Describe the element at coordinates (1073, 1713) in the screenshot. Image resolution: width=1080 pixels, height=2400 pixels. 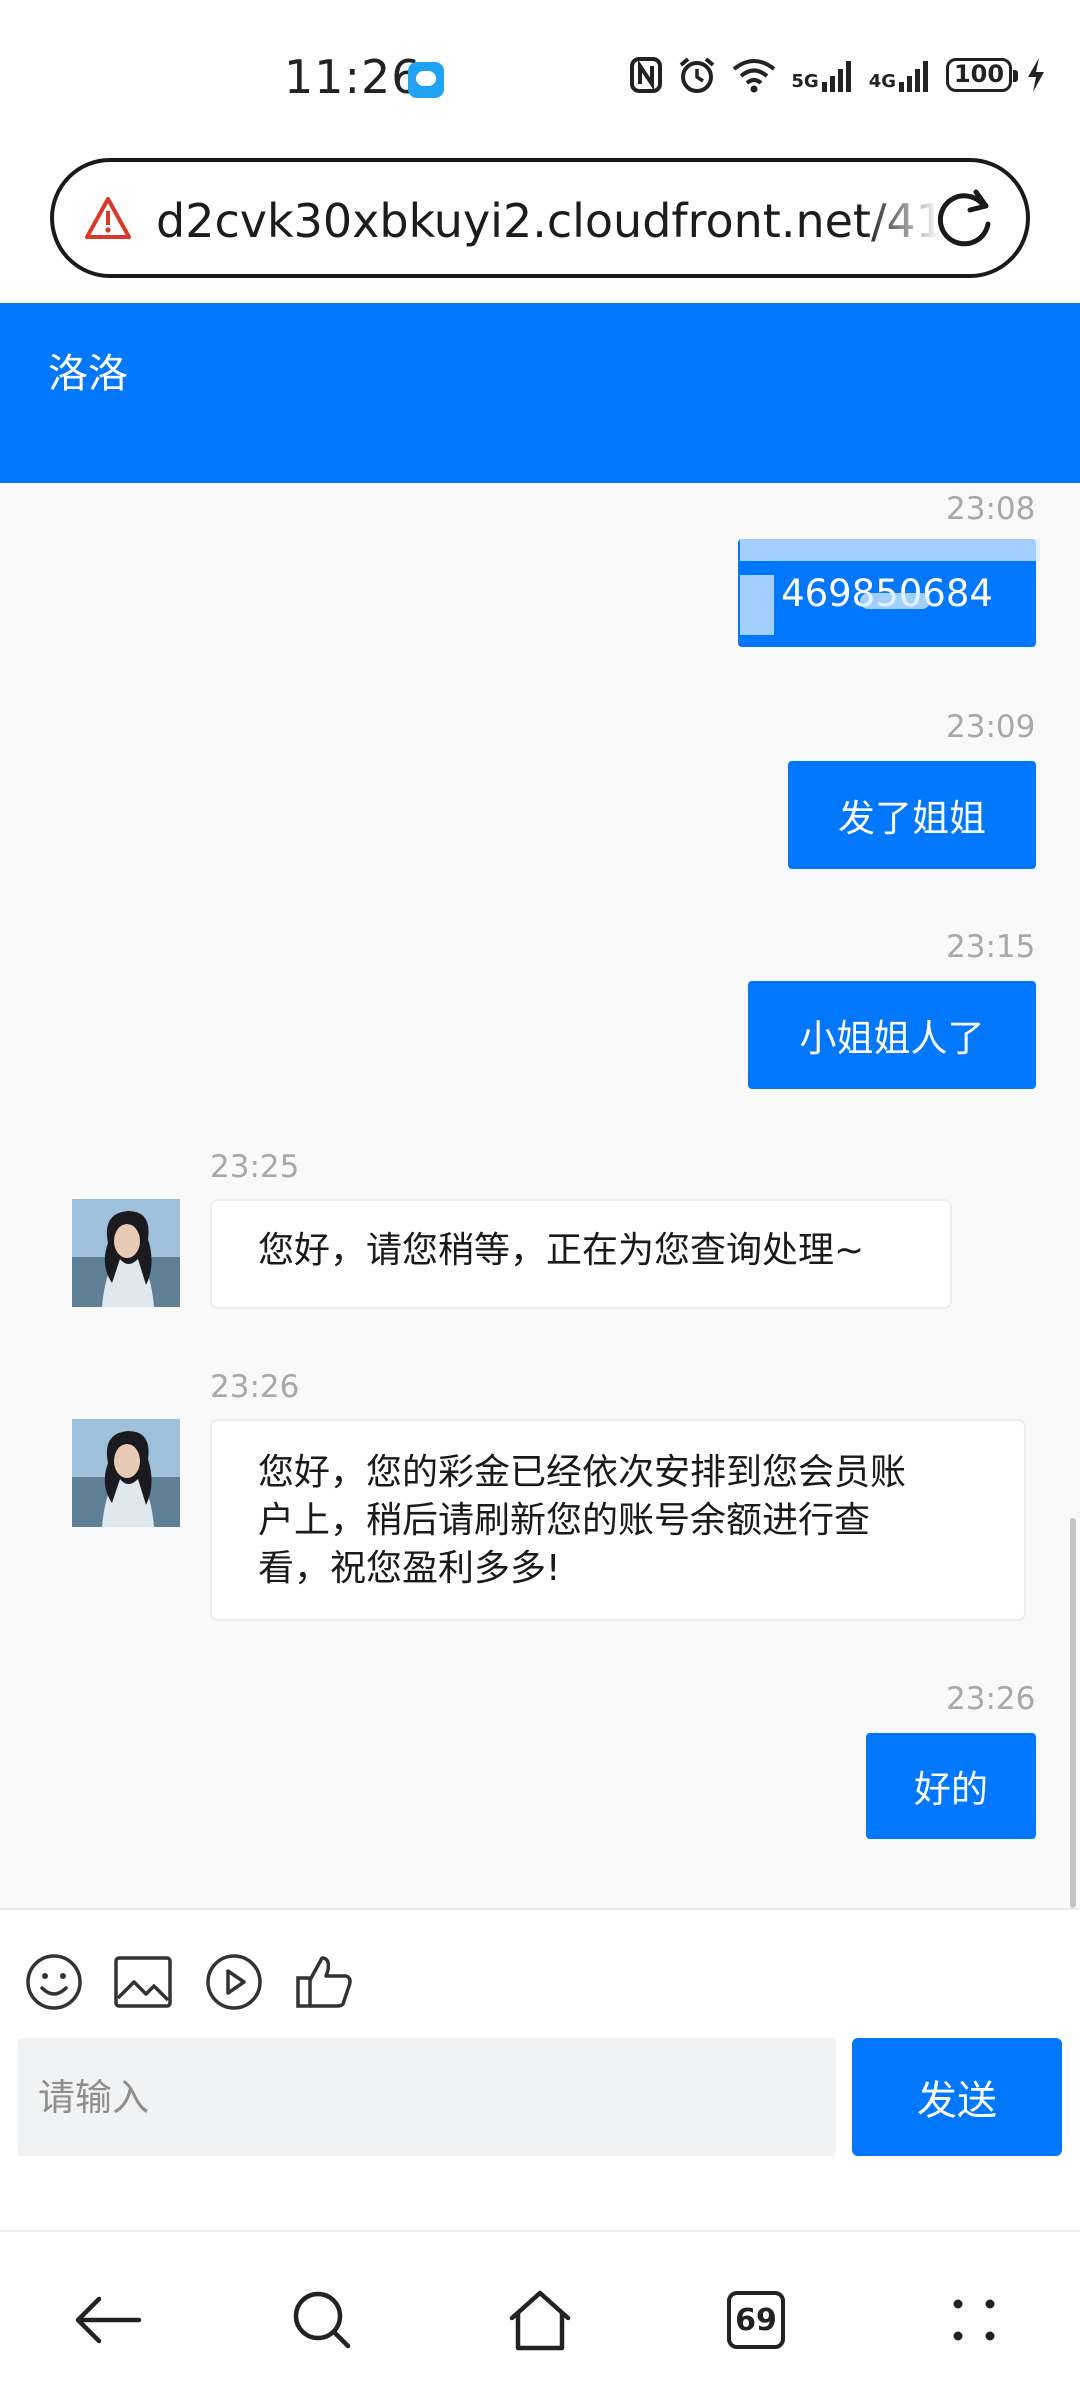
I see `scrollbar` at that location.